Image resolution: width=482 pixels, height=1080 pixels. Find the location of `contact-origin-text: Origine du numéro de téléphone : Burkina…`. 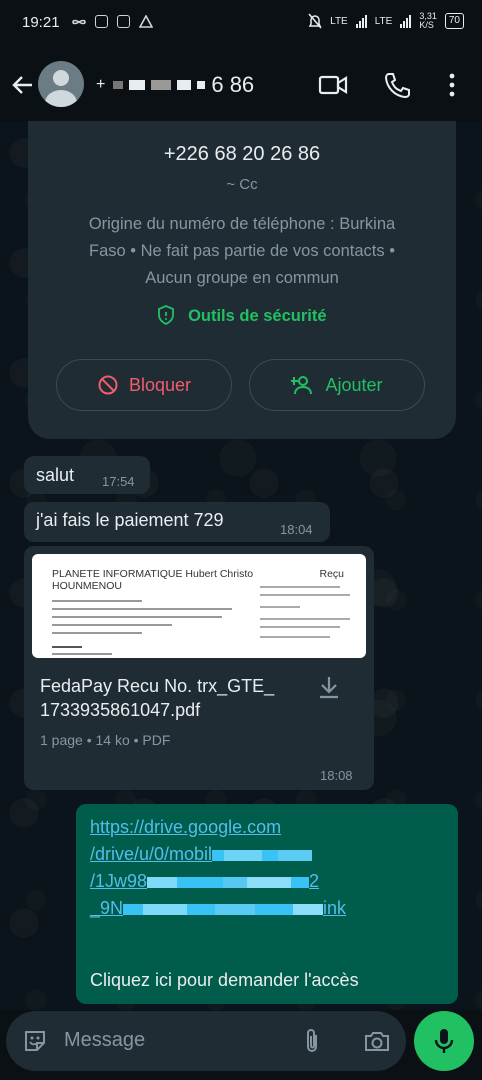

contact-origin-text: Origine du numéro de téléphone : Burkina… is located at coordinates (242, 251).